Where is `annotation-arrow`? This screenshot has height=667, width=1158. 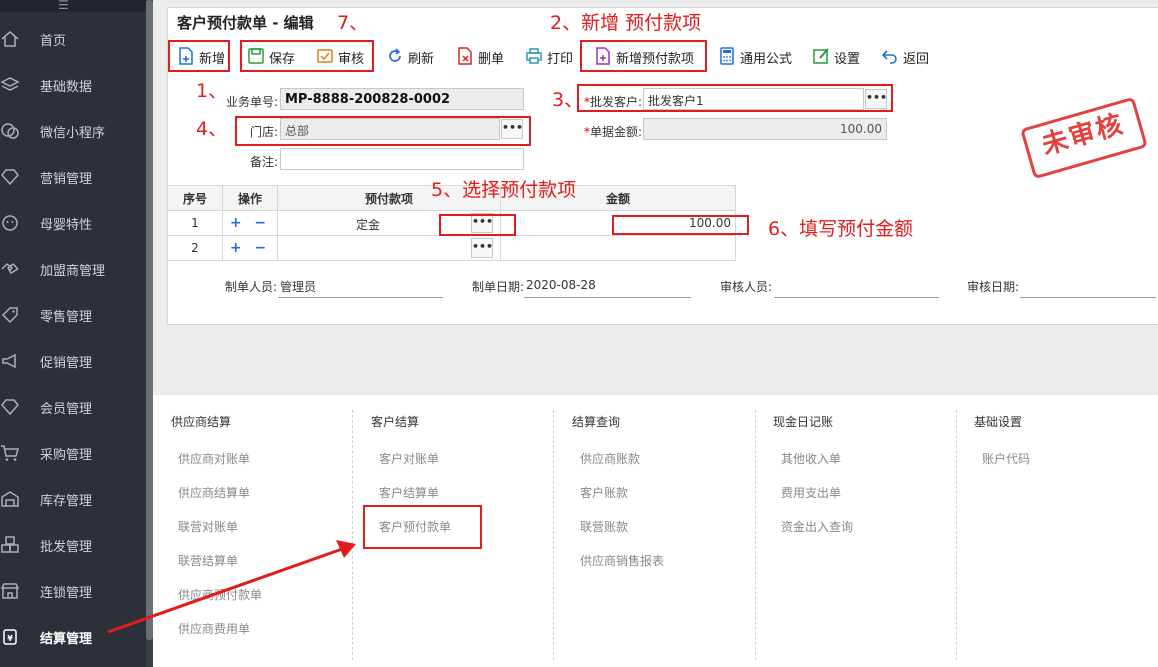 annotation-arrow is located at coordinates (231, 587).